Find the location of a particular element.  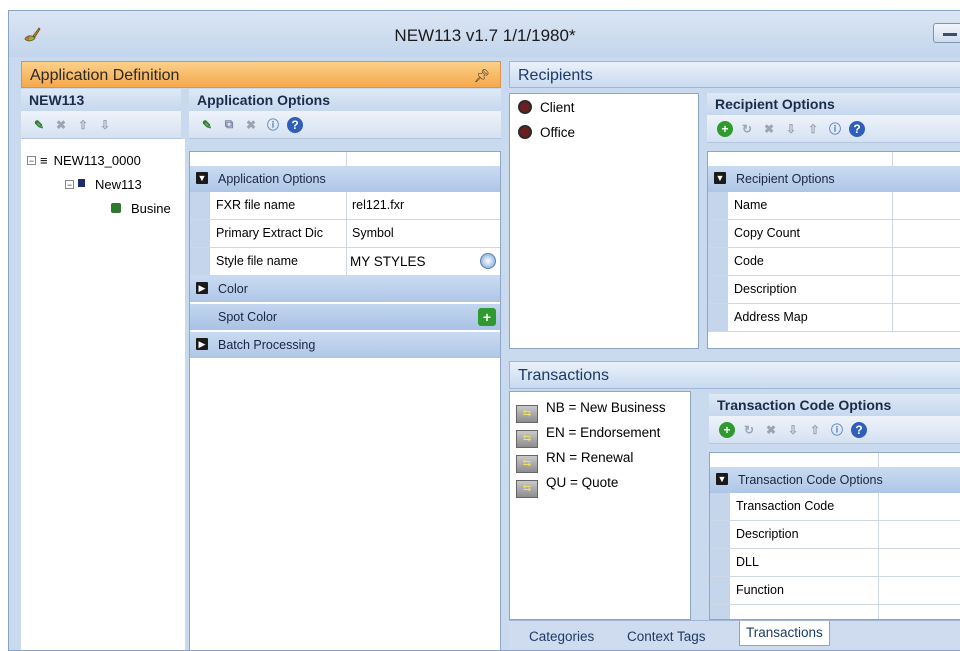

property-row: Function is located at coordinates (835, 591).